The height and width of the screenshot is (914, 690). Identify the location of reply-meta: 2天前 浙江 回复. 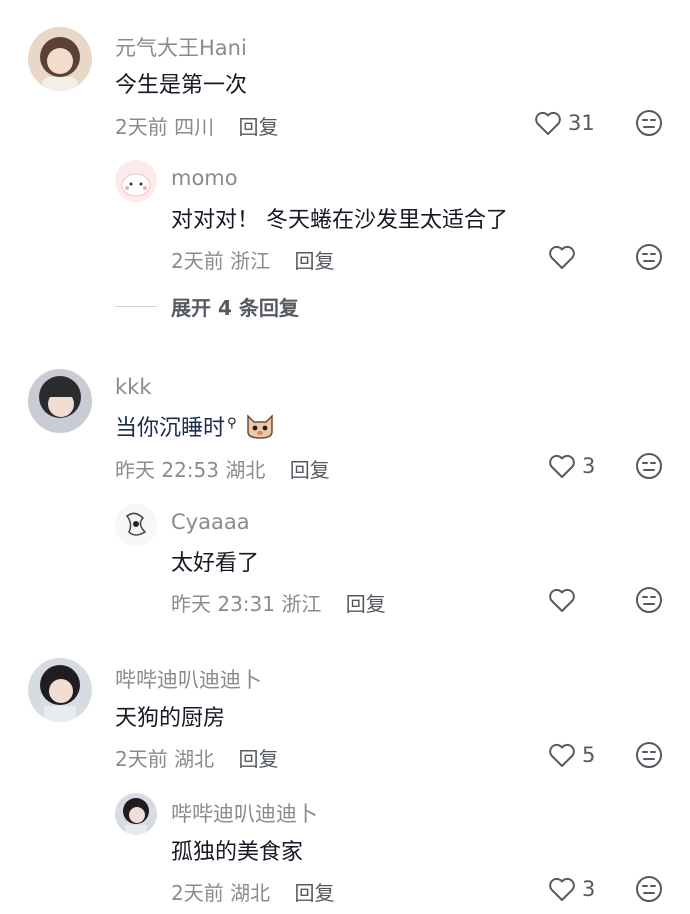
(252, 259).